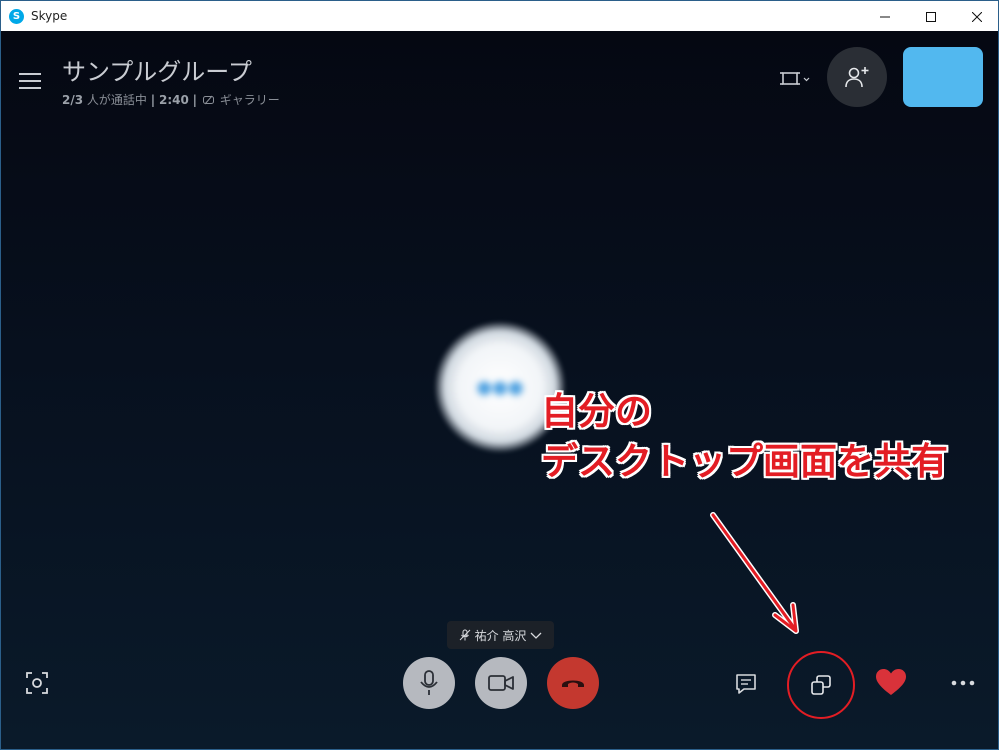 The image size is (999, 750). What do you see at coordinates (49, 16) in the screenshot?
I see `window-title: Skype` at bounding box center [49, 16].